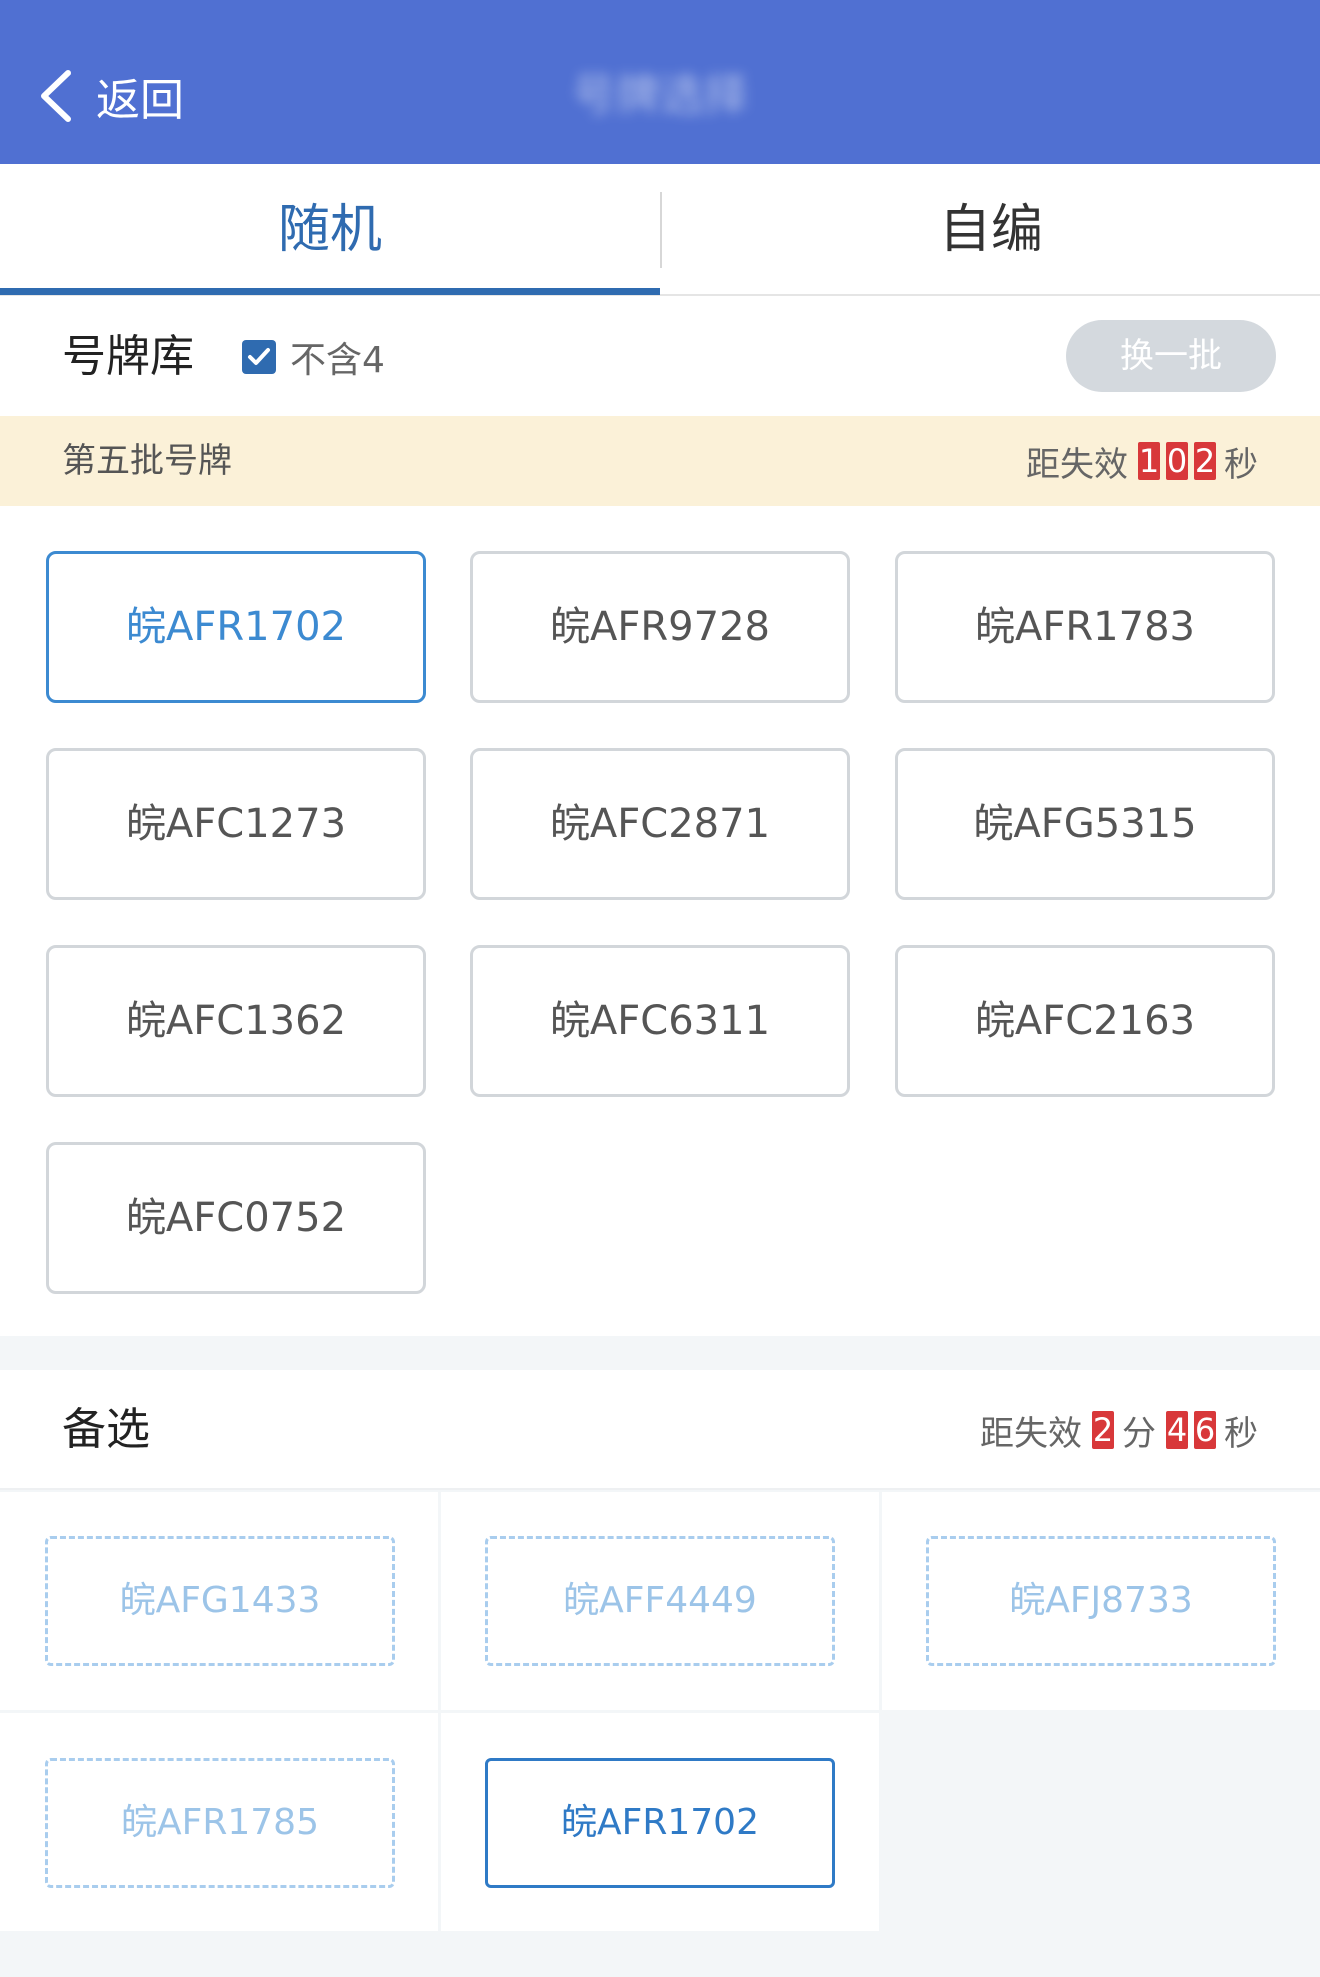  I want to click on alternate-cell: 皖AFG1433, so click(219, 1601).